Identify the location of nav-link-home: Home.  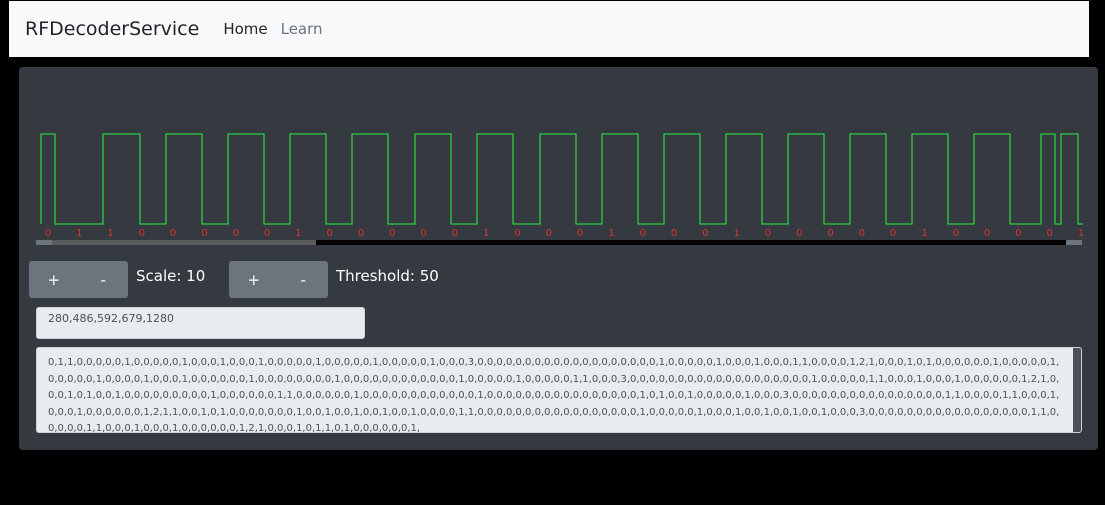
(245, 29).